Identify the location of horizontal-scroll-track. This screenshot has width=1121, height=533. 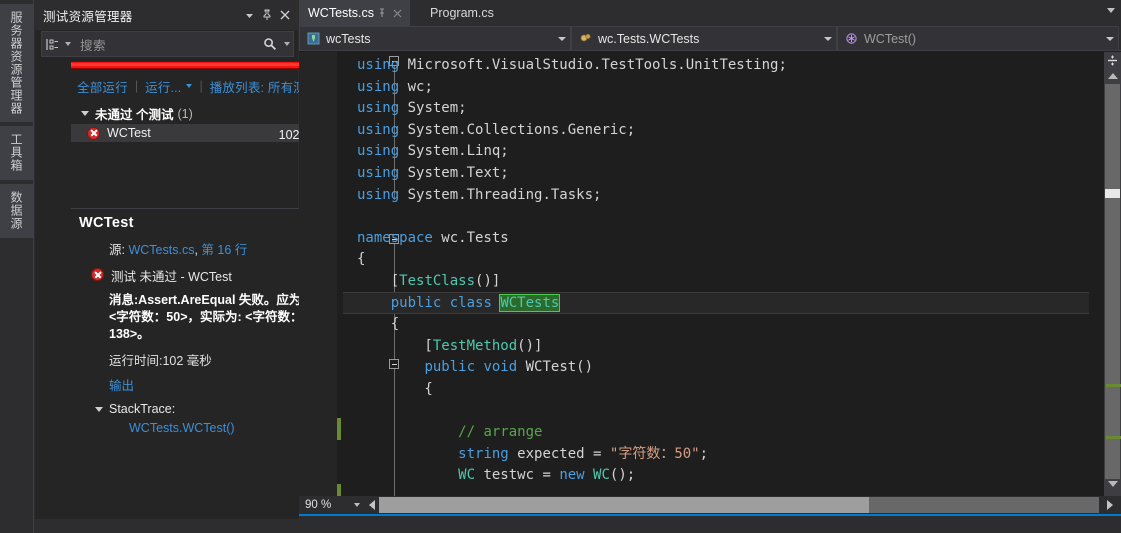
(739, 505).